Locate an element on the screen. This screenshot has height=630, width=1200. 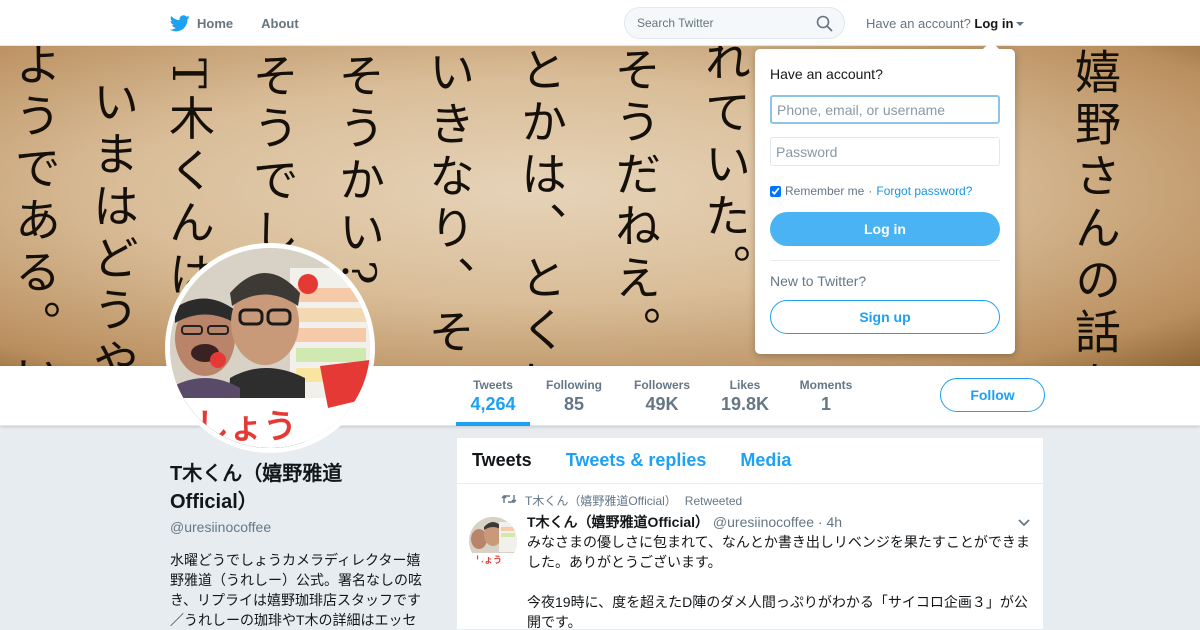
stat-moments: Moments 1 is located at coordinates (826, 396).